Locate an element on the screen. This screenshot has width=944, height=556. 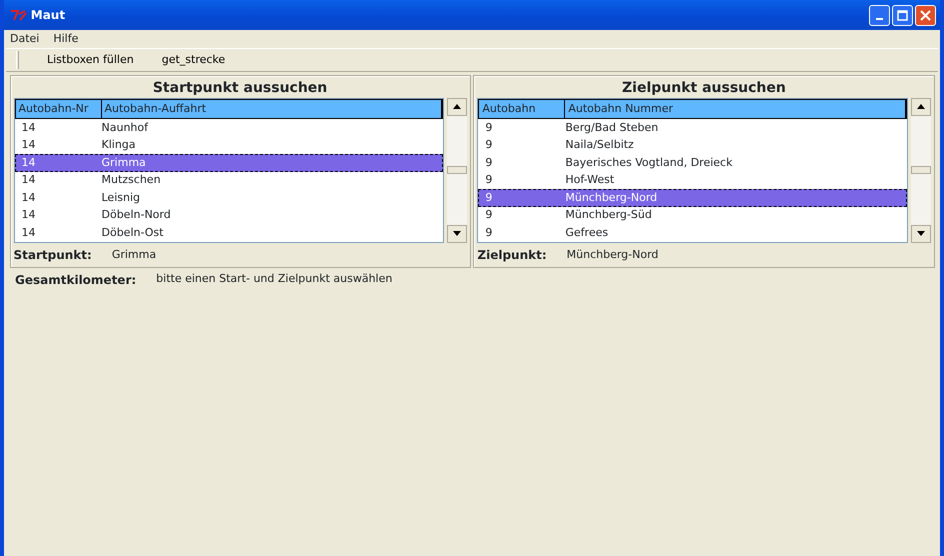
column-header: Autobahn is located at coordinates (522, 109).